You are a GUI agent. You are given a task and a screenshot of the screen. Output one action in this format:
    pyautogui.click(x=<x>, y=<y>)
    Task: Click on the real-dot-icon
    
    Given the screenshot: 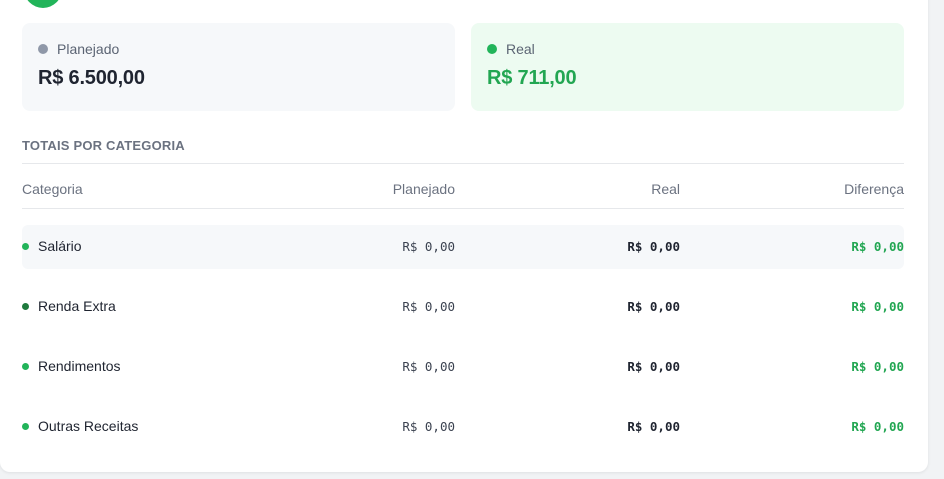 What is the action you would take?
    pyautogui.click(x=492, y=49)
    